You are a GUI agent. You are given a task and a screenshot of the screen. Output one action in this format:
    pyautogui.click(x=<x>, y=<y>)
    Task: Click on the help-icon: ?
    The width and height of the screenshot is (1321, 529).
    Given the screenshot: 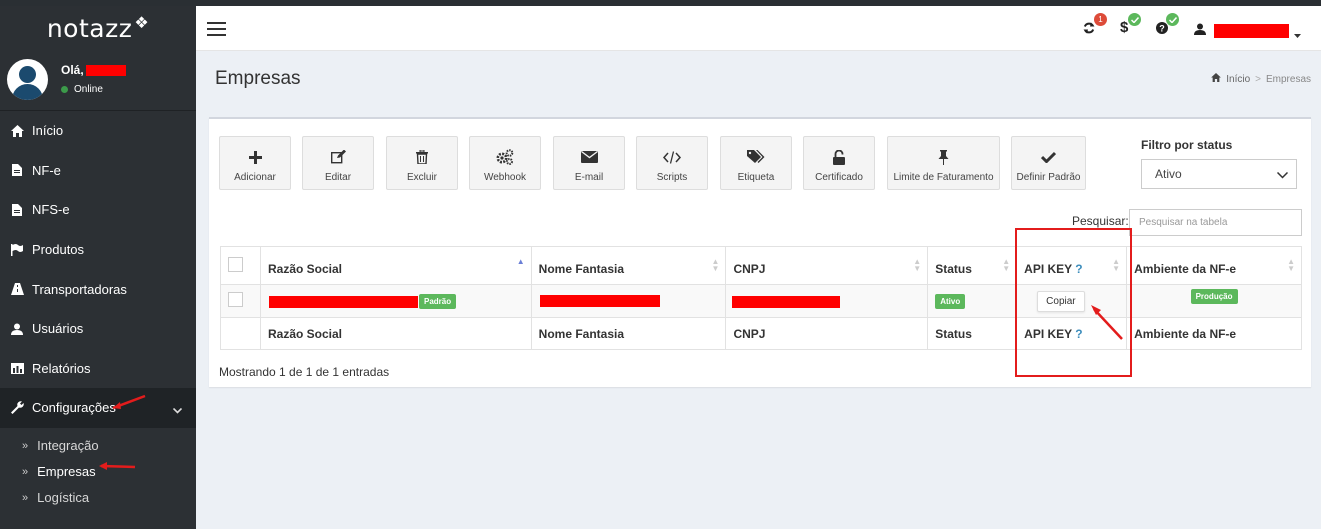 What is the action you would take?
    pyautogui.click(x=1162, y=29)
    